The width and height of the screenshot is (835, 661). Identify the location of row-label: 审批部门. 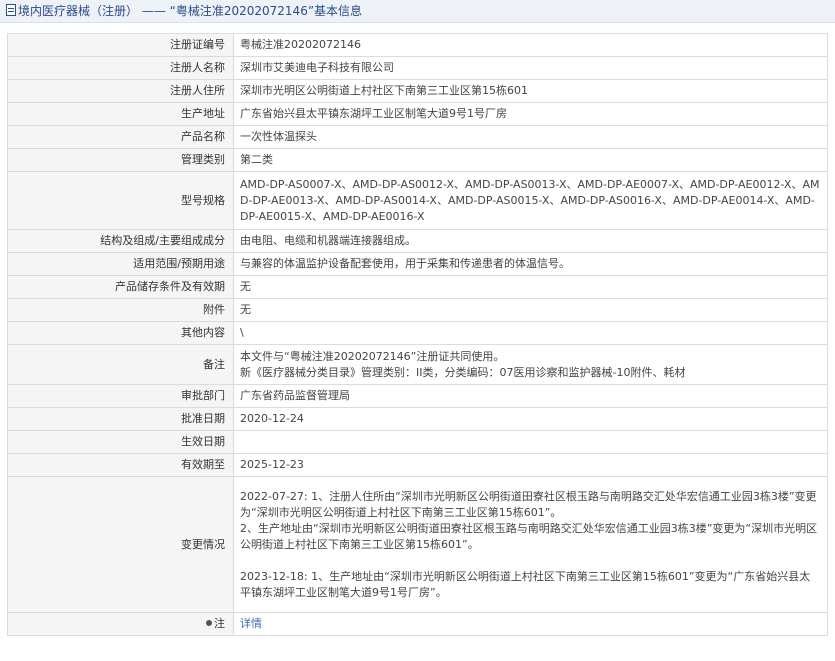
(120, 396).